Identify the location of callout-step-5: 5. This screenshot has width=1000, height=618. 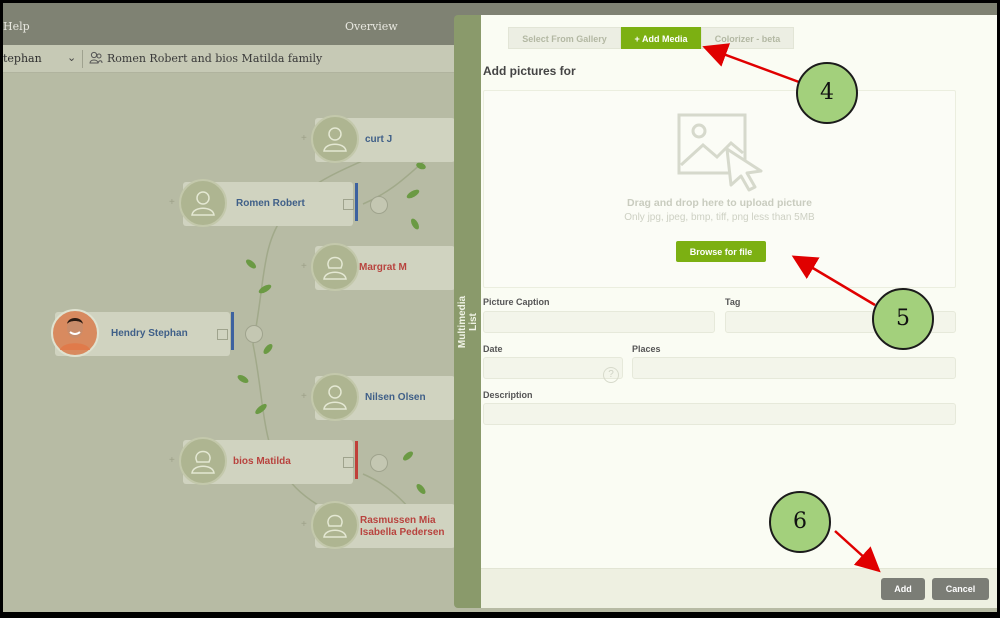
(903, 319).